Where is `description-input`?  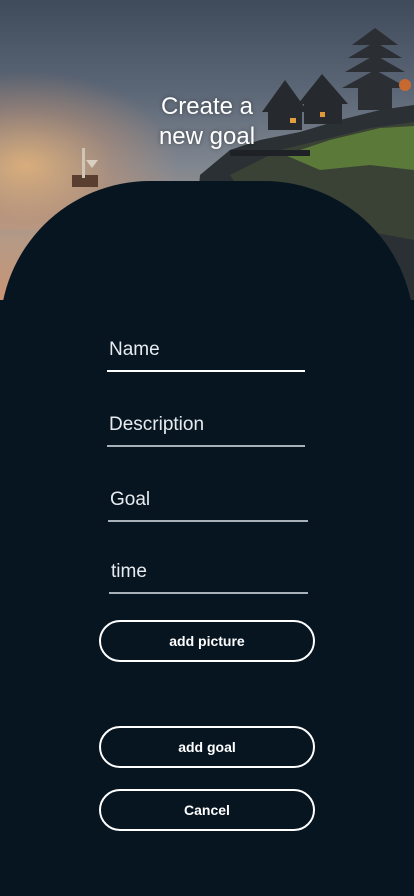 description-input is located at coordinates (206, 425).